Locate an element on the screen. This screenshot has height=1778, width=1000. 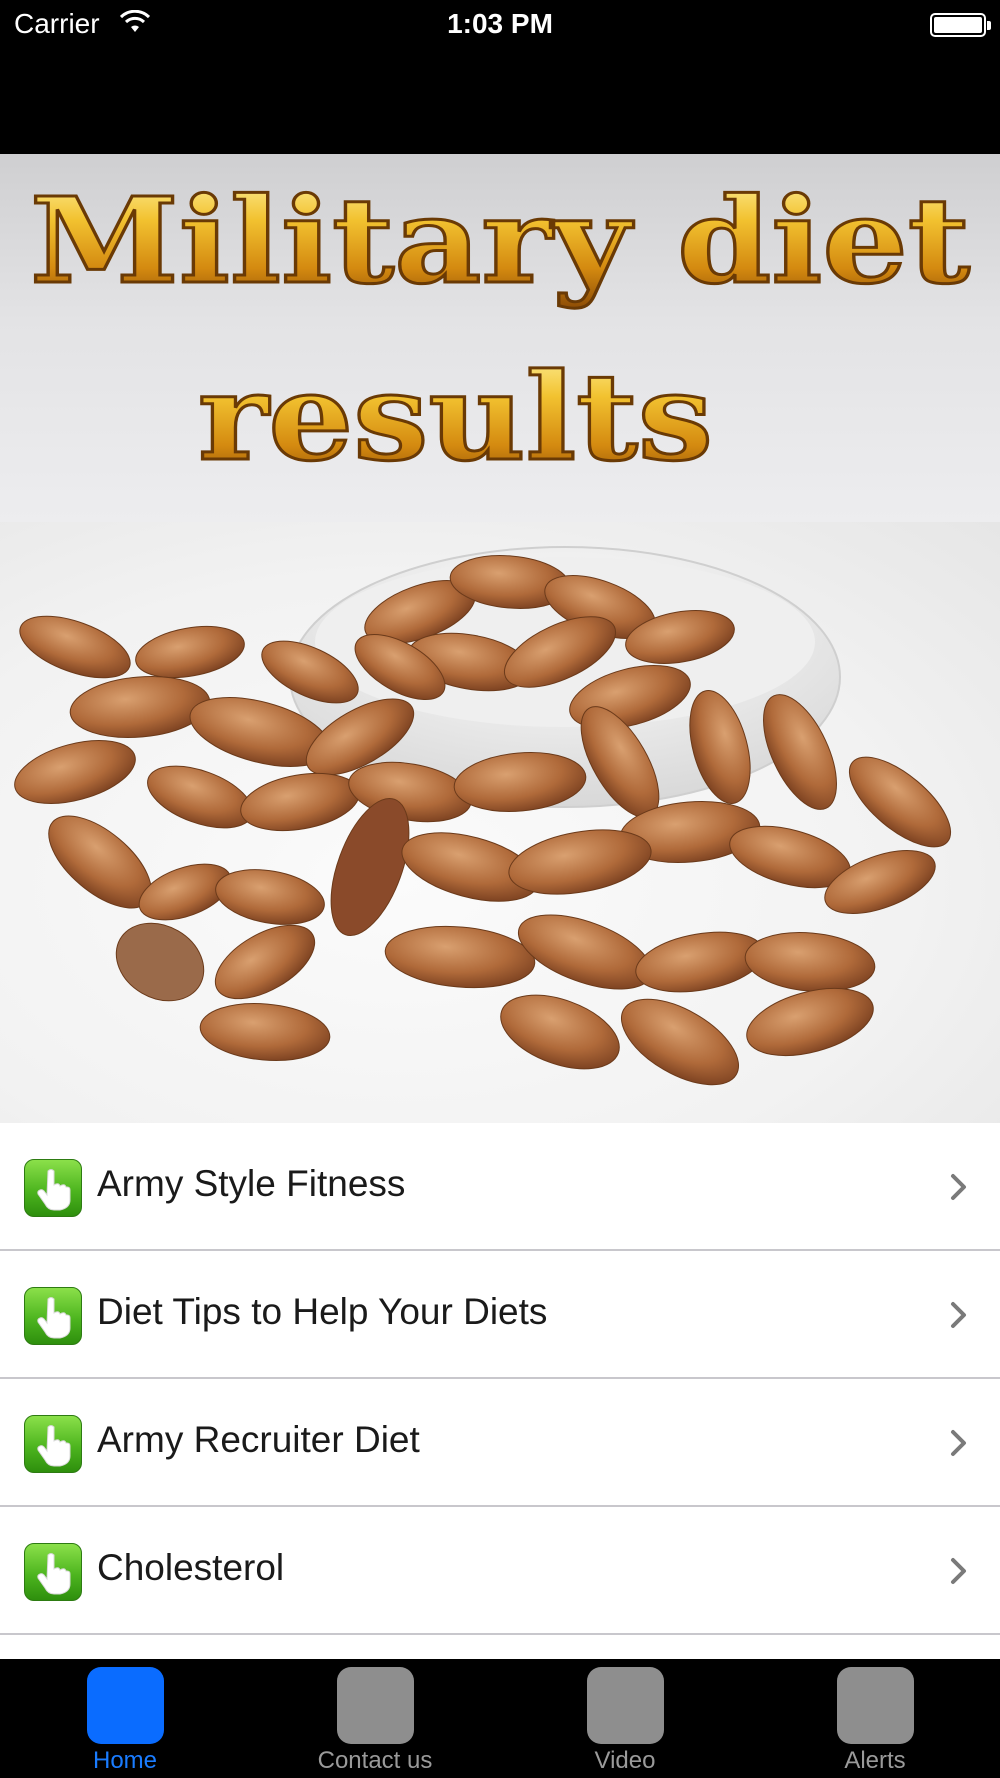
tab-bar: Home Contact us Video Alerts is located at coordinates (500, 1718).